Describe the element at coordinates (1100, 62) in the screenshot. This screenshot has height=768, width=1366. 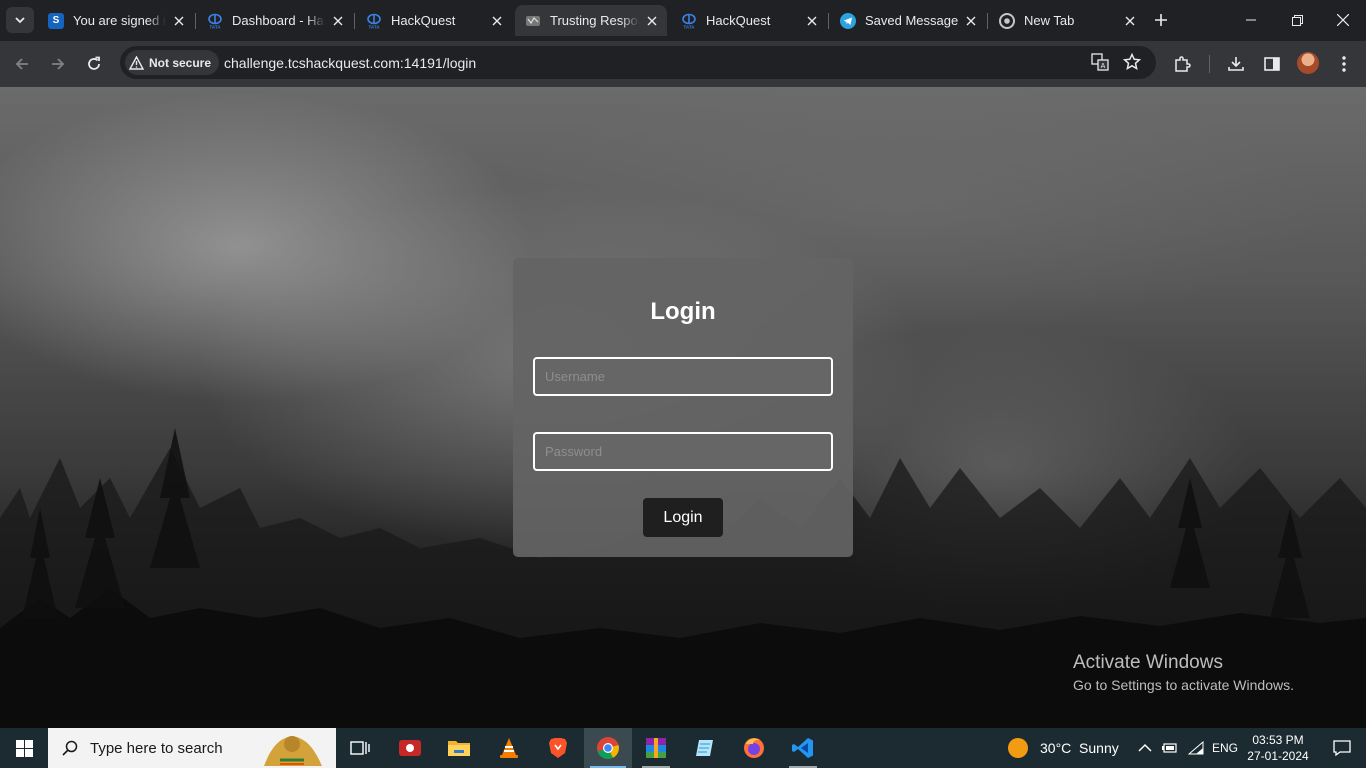
I see `translate-button: A` at that location.